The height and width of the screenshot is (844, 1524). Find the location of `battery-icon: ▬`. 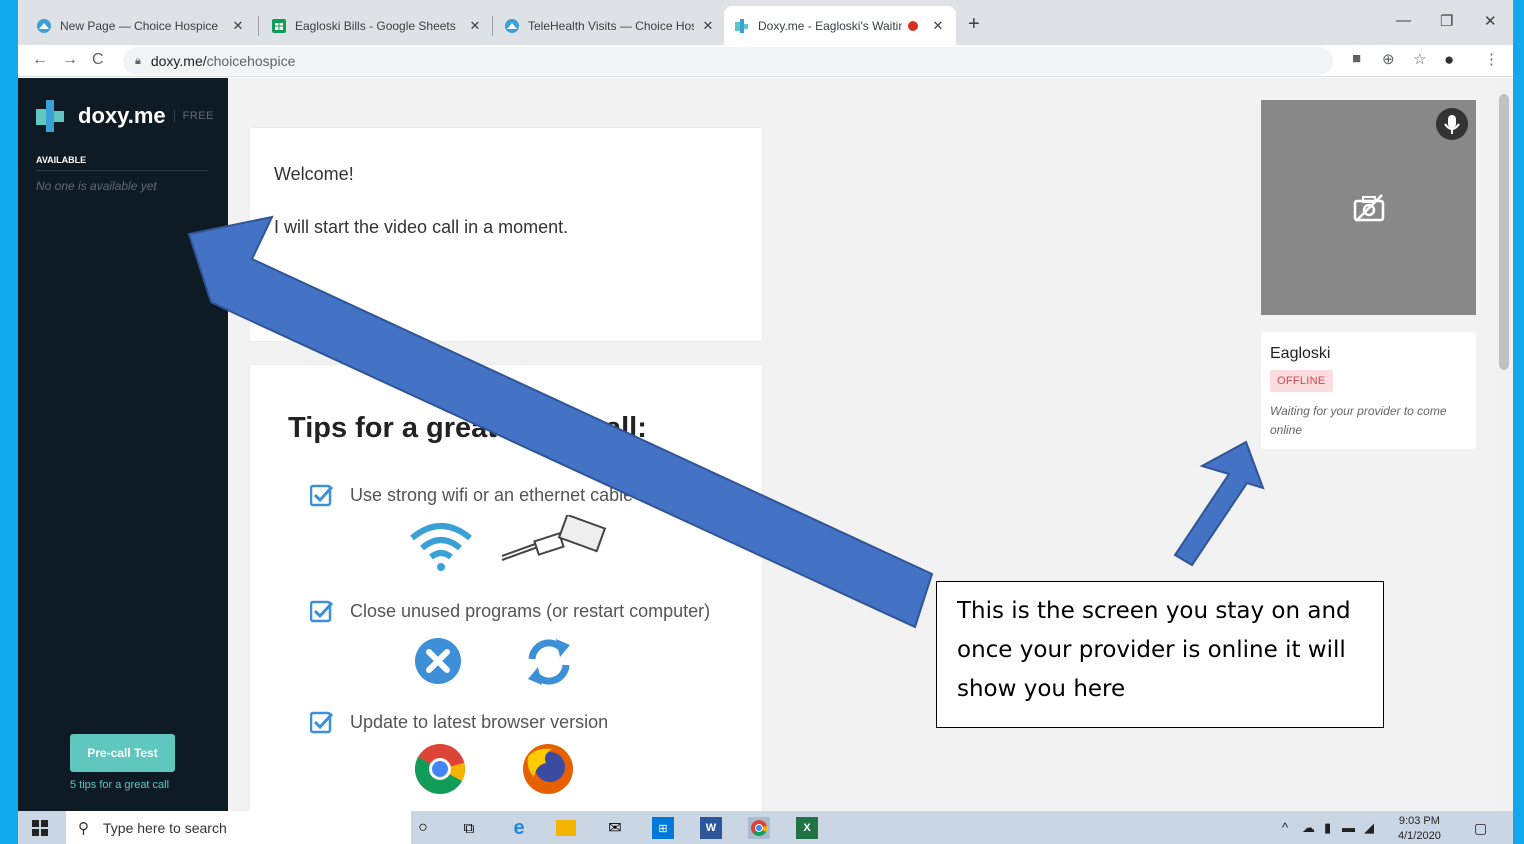

battery-icon: ▬ is located at coordinates (1348, 827).